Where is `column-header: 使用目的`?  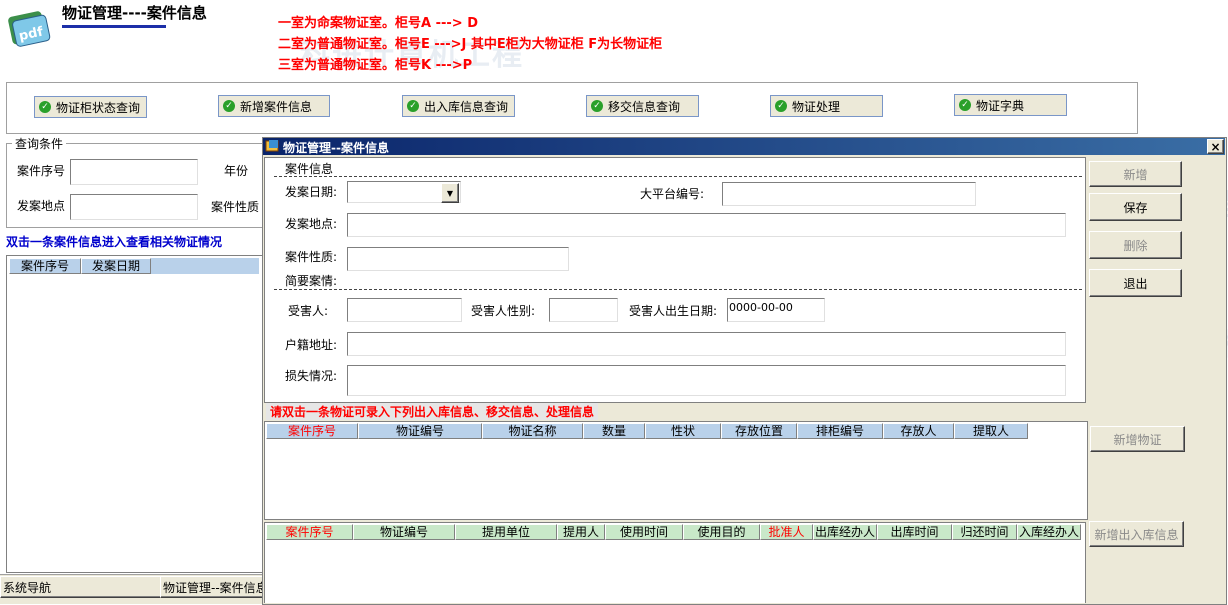 column-header: 使用目的 is located at coordinates (721, 532).